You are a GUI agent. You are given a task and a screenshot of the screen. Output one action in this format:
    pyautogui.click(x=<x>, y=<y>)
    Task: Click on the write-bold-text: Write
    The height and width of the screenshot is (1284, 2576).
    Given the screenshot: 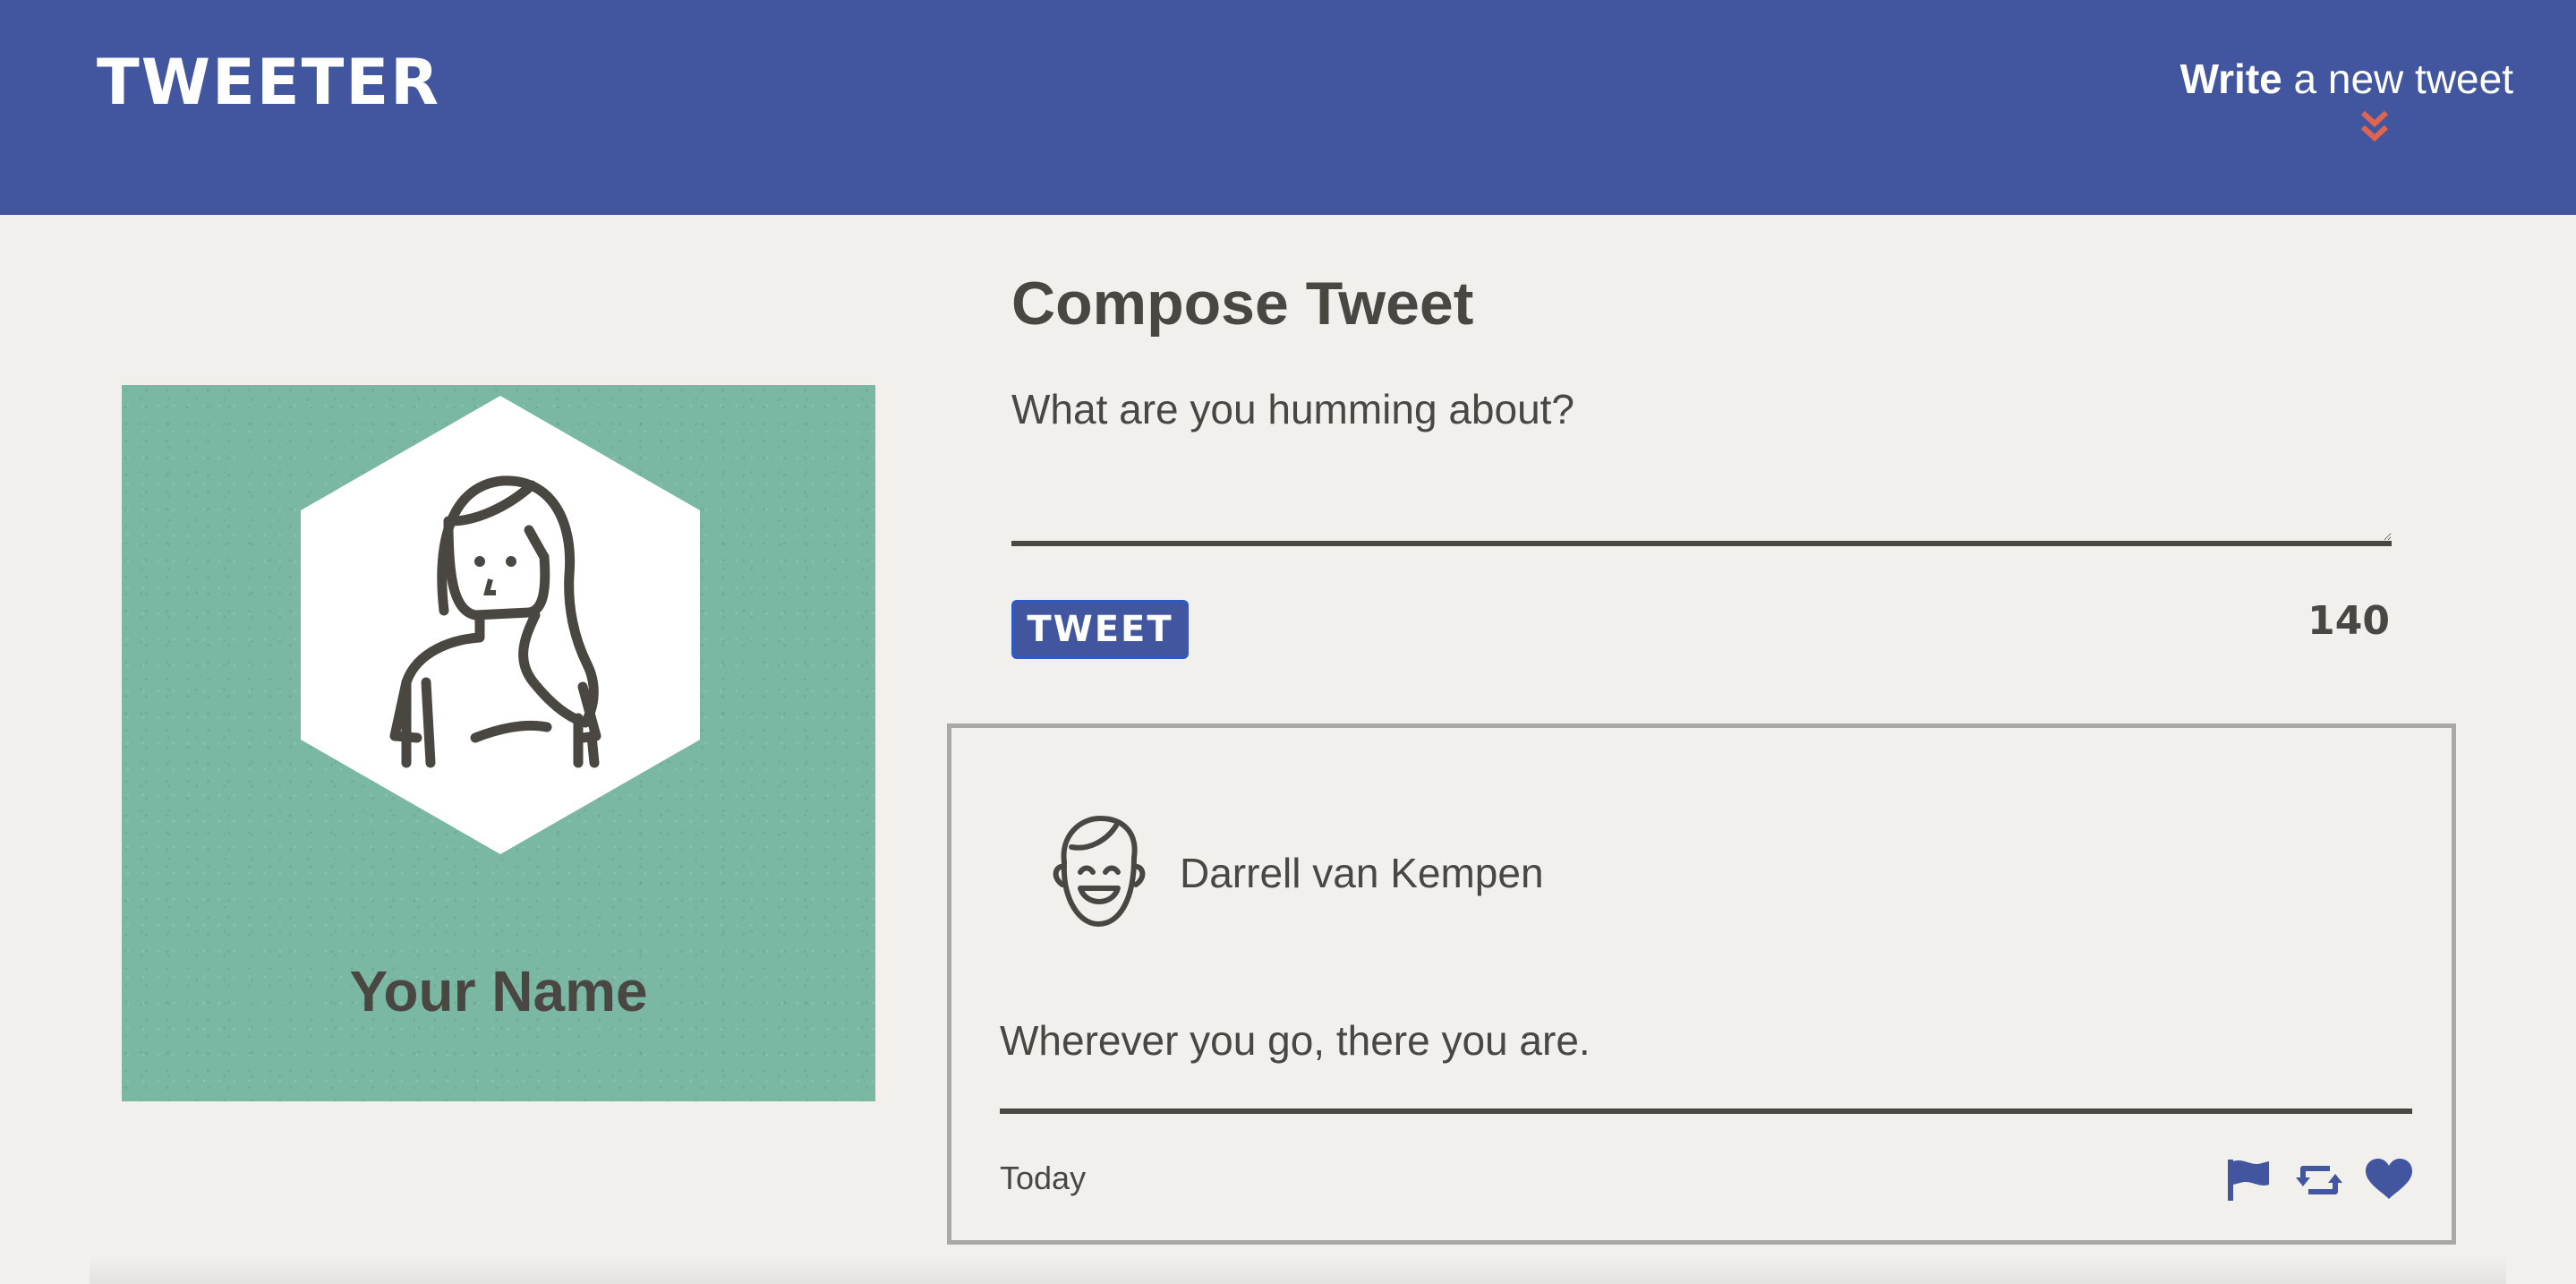 What is the action you would take?
    pyautogui.click(x=2230, y=79)
    